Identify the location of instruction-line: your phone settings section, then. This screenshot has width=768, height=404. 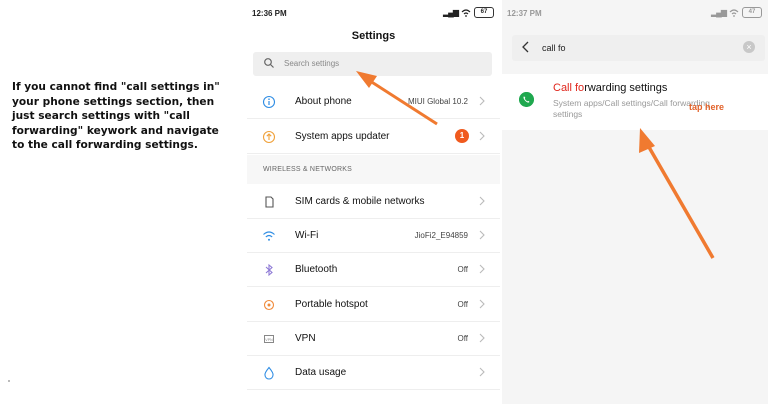
(113, 101).